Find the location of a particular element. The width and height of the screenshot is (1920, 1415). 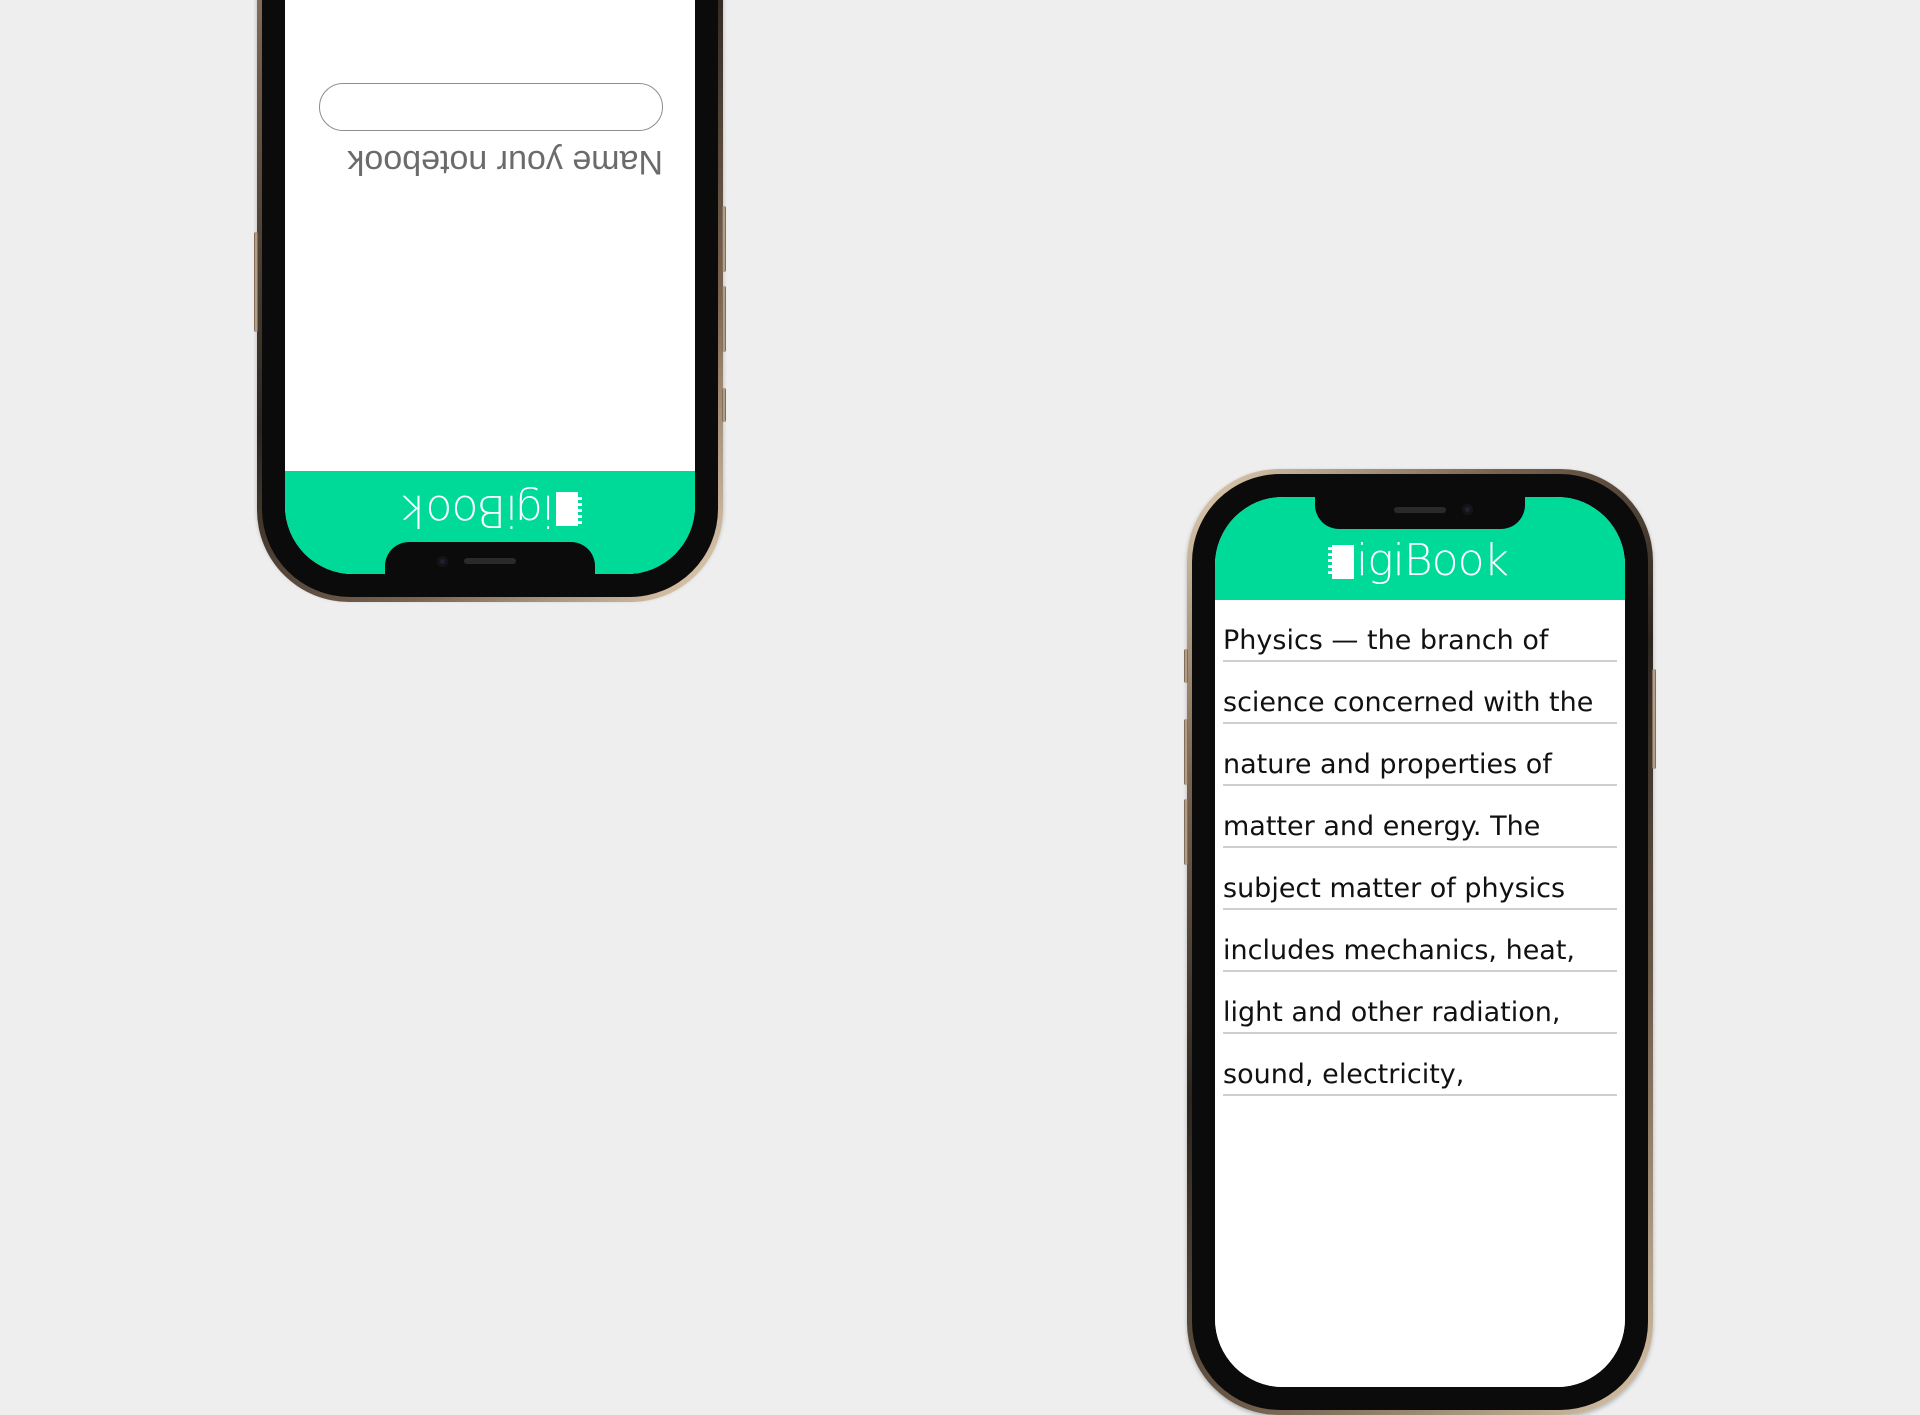

note-line: Physics — the branch of is located at coordinates (1420, 631).